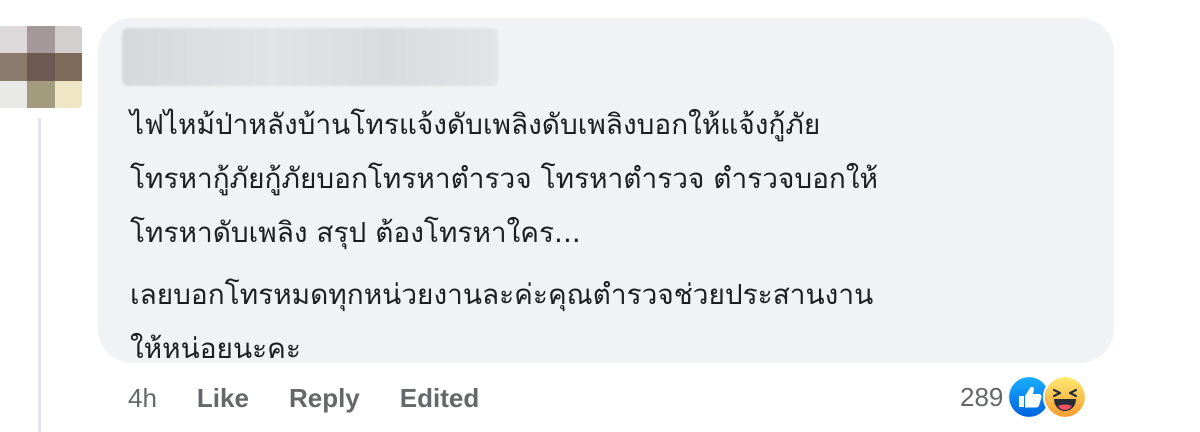 This screenshot has height=432, width=1200. I want to click on like-button: Like, so click(223, 398).